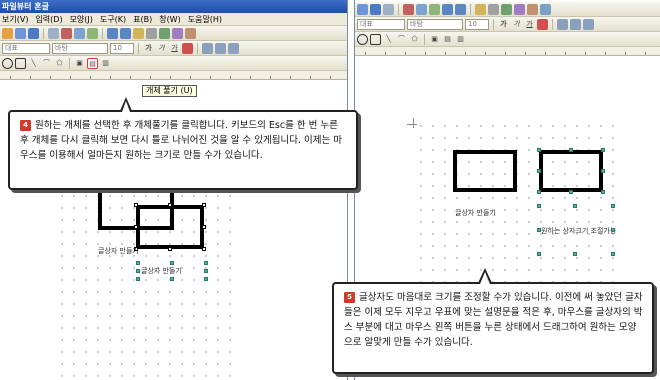  What do you see at coordinates (15, 19) in the screenshot?
I see `menu-view: 보기(V)` at bounding box center [15, 19].